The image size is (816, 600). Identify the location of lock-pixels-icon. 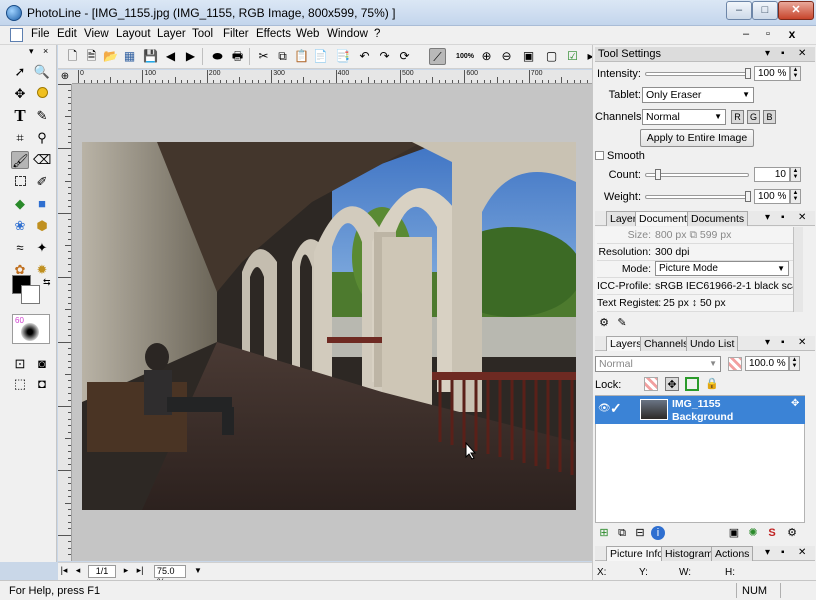
(692, 384).